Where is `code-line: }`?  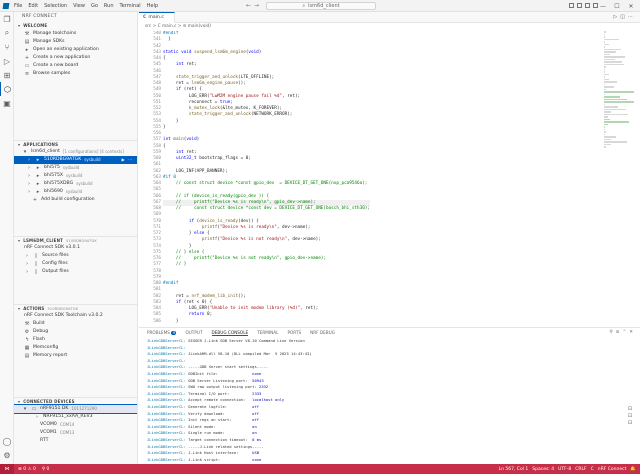
code-line: } is located at coordinates (266, 322).